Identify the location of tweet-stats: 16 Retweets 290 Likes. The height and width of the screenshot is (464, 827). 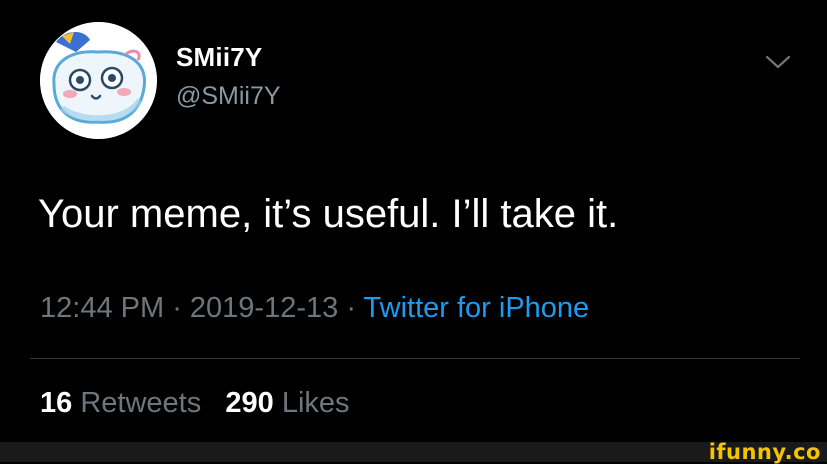
(195, 403).